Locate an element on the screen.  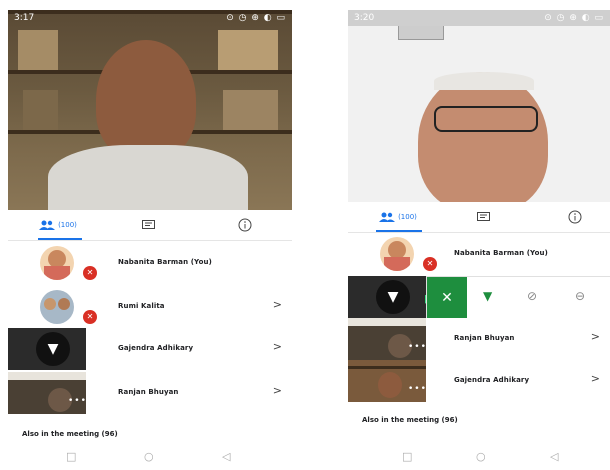
status-time: 3:17 is located at coordinates (24, 18).